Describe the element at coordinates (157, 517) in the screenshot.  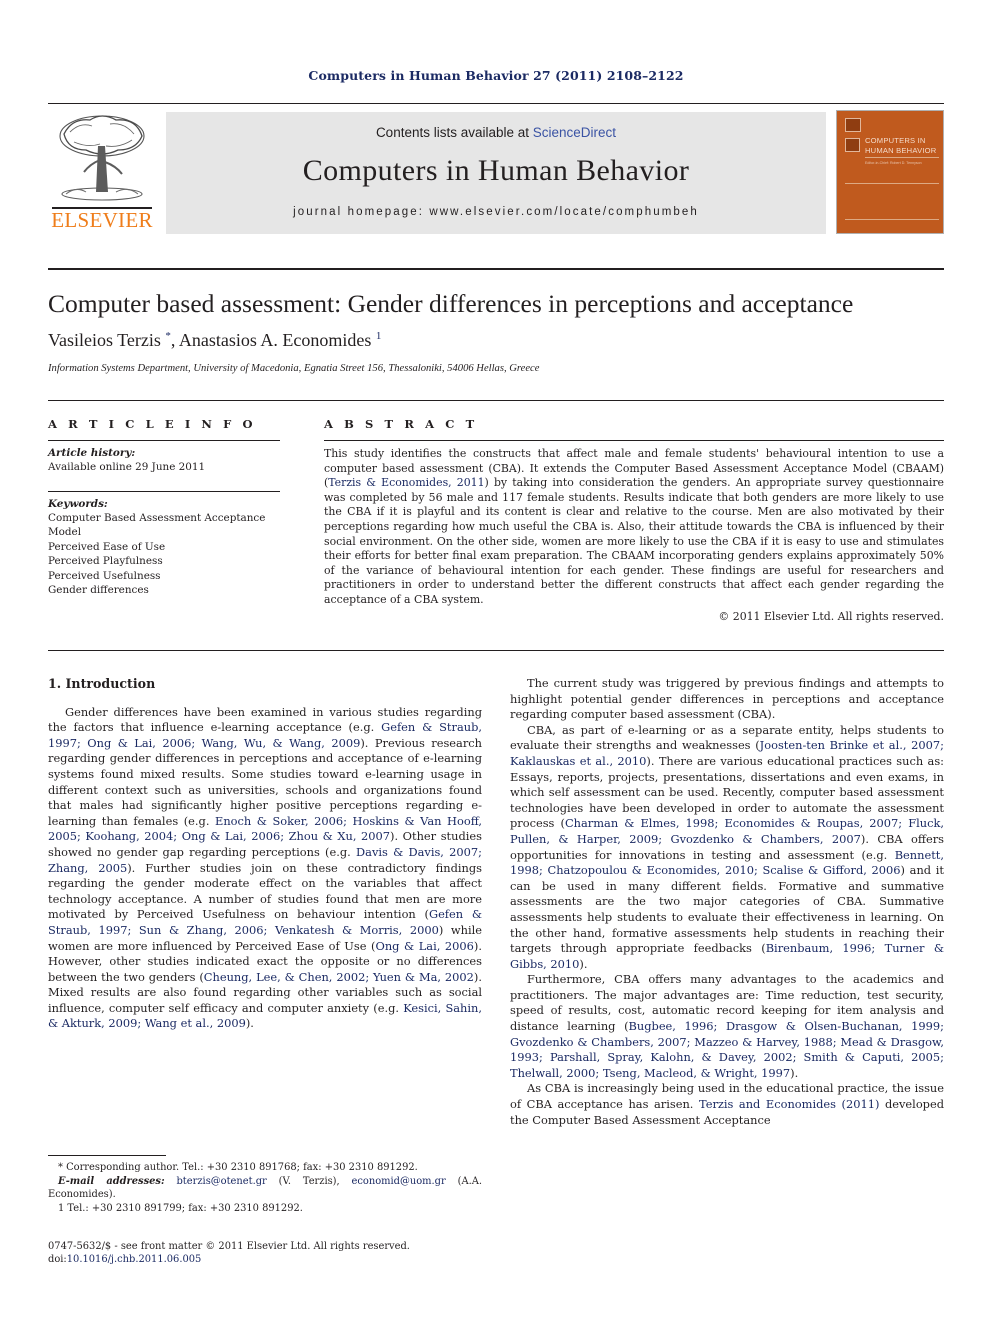
I see `keyword-item: Computer Based Assessment Acceptance` at that location.